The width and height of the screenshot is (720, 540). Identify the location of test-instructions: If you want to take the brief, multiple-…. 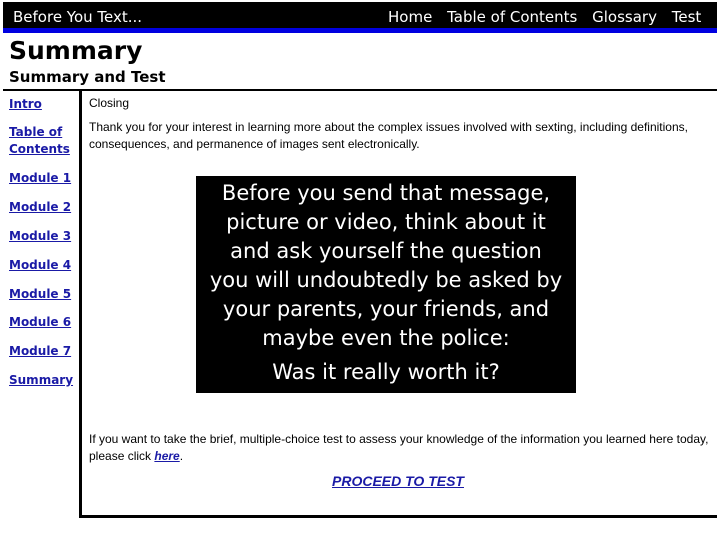
(399, 448).